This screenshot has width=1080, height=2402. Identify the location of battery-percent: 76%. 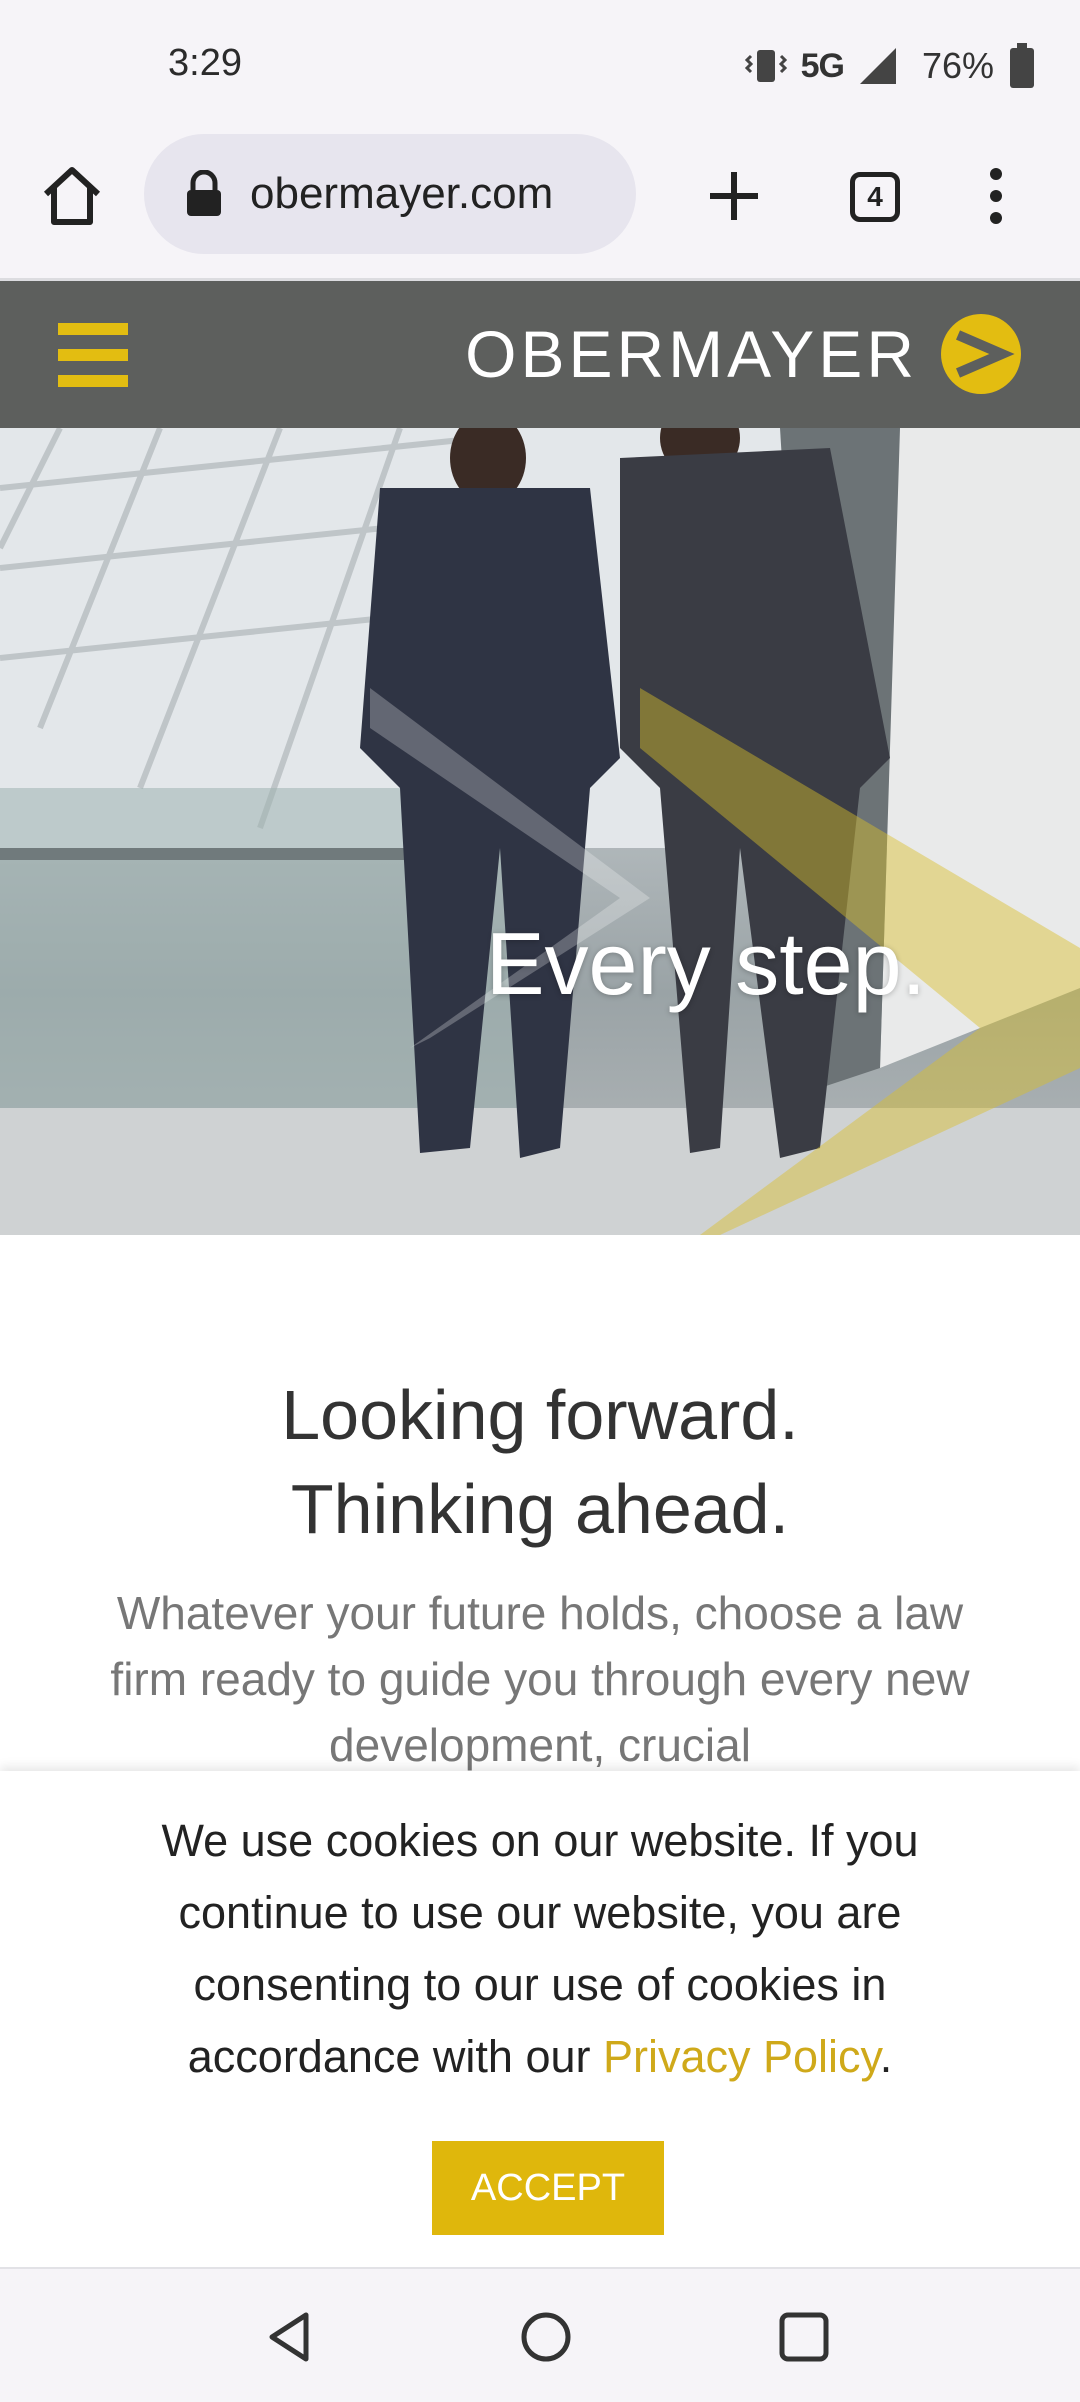
(957, 65).